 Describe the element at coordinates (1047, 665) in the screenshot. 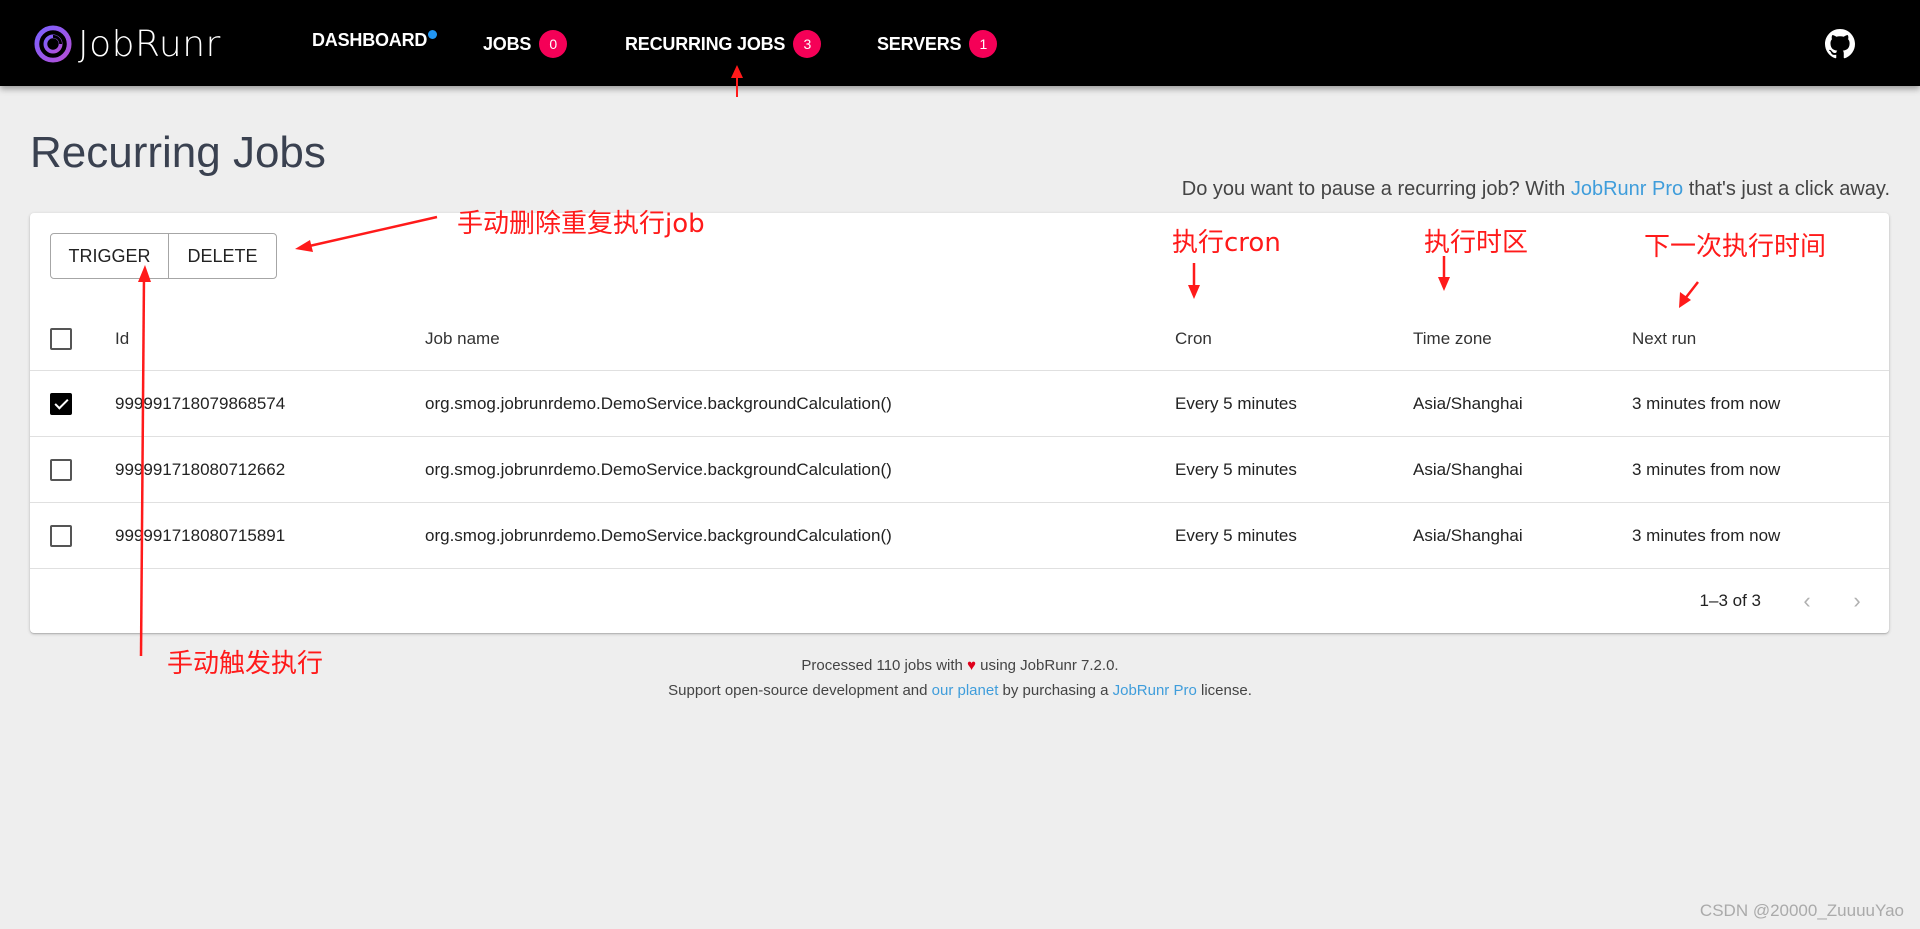

I see `footer-text-after: using JobRunr 7.2.0.` at that location.